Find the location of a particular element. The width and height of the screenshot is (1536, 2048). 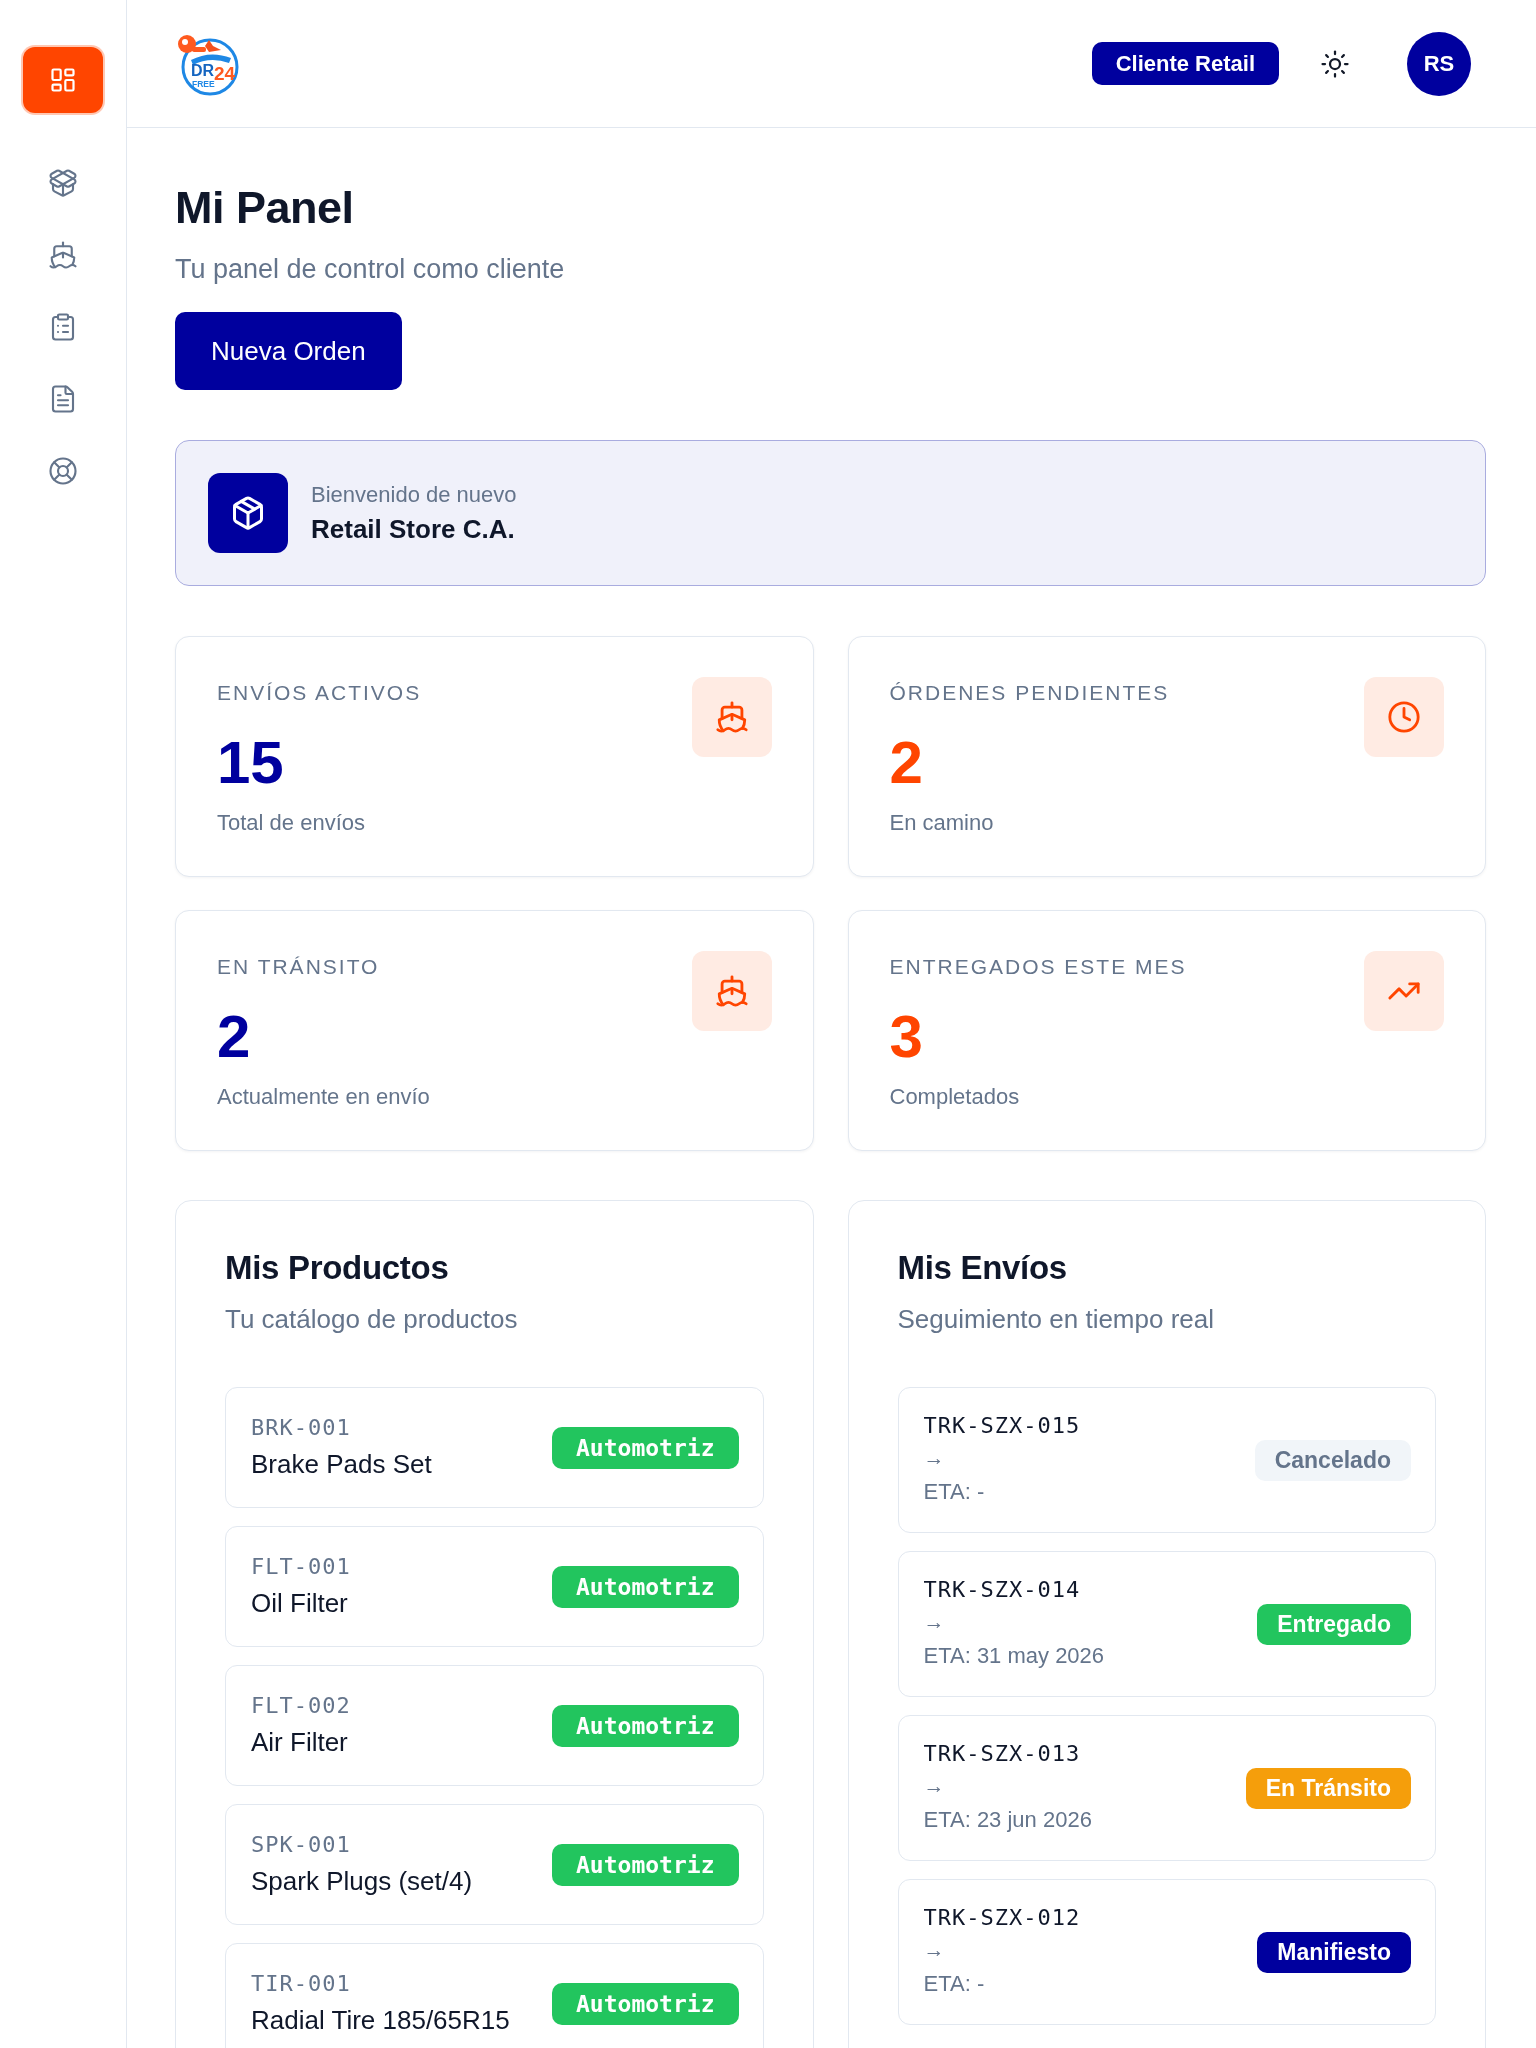

stat-label: ENTREGADOS ESTE MES is located at coordinates (1038, 967).